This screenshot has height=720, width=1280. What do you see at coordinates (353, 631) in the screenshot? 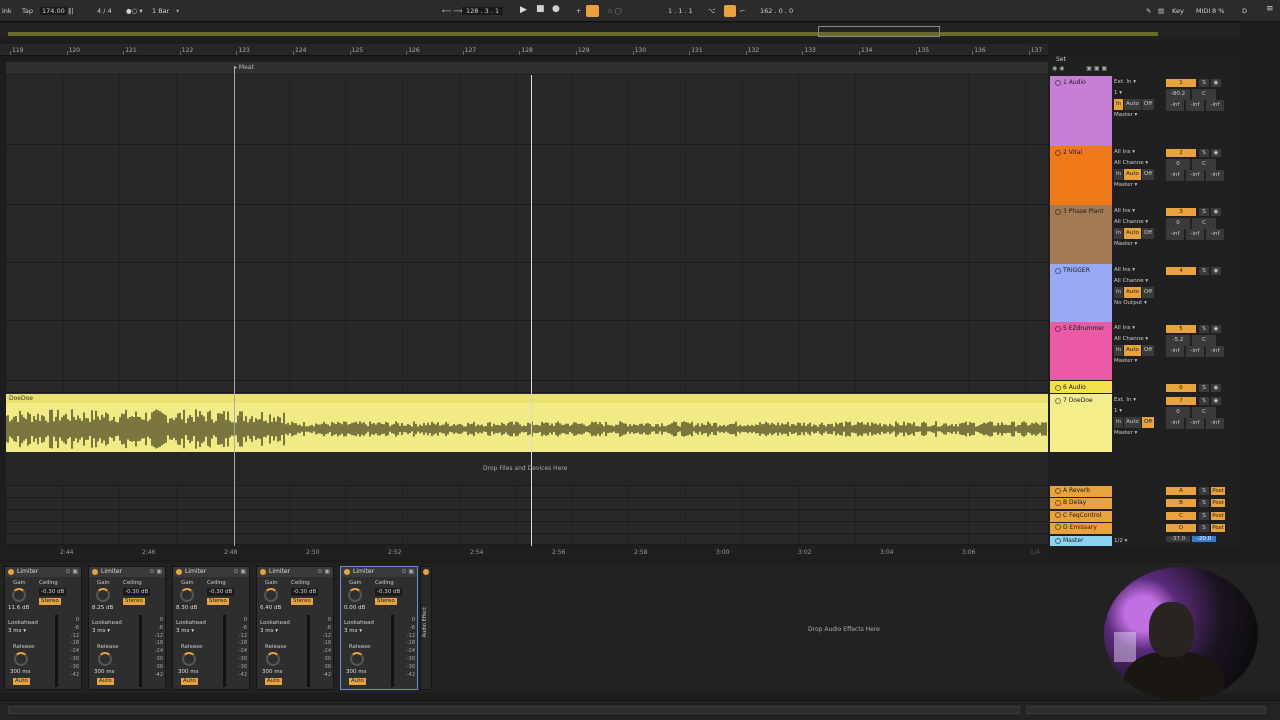
I see `lookahead-dropdown: 3 ms ▾` at bounding box center [353, 631].